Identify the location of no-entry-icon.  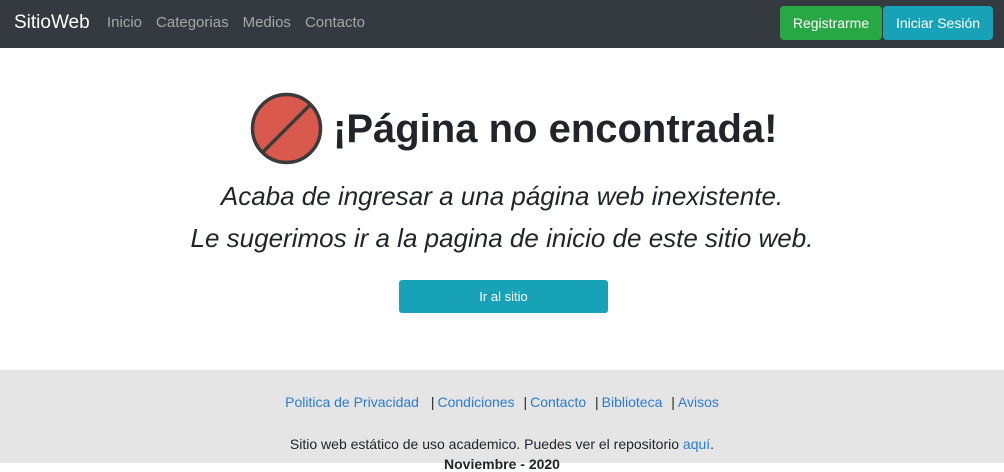
(286, 128).